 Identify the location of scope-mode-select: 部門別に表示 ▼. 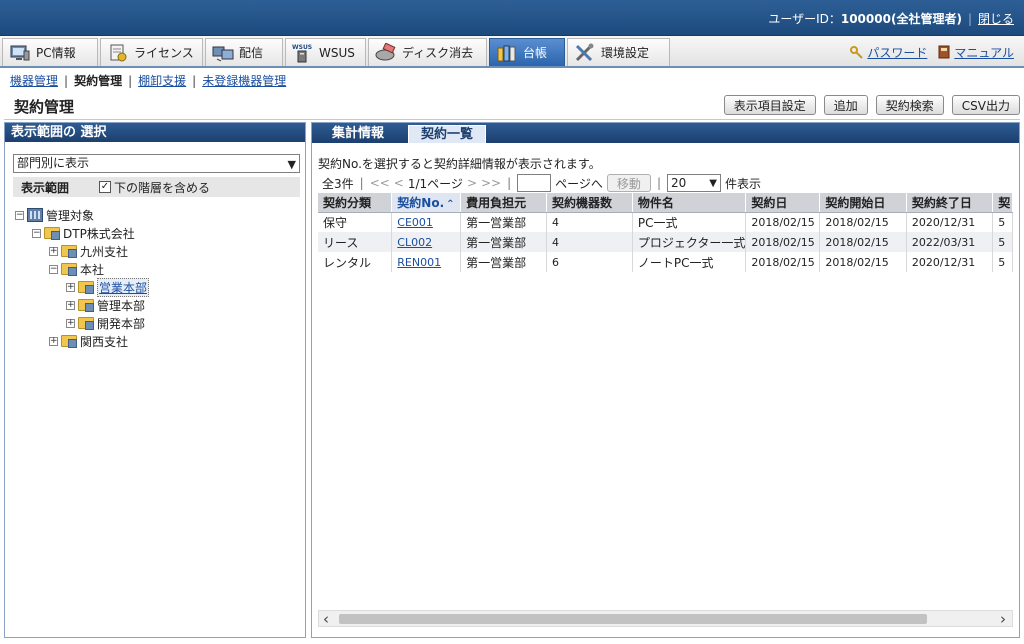
(156, 163).